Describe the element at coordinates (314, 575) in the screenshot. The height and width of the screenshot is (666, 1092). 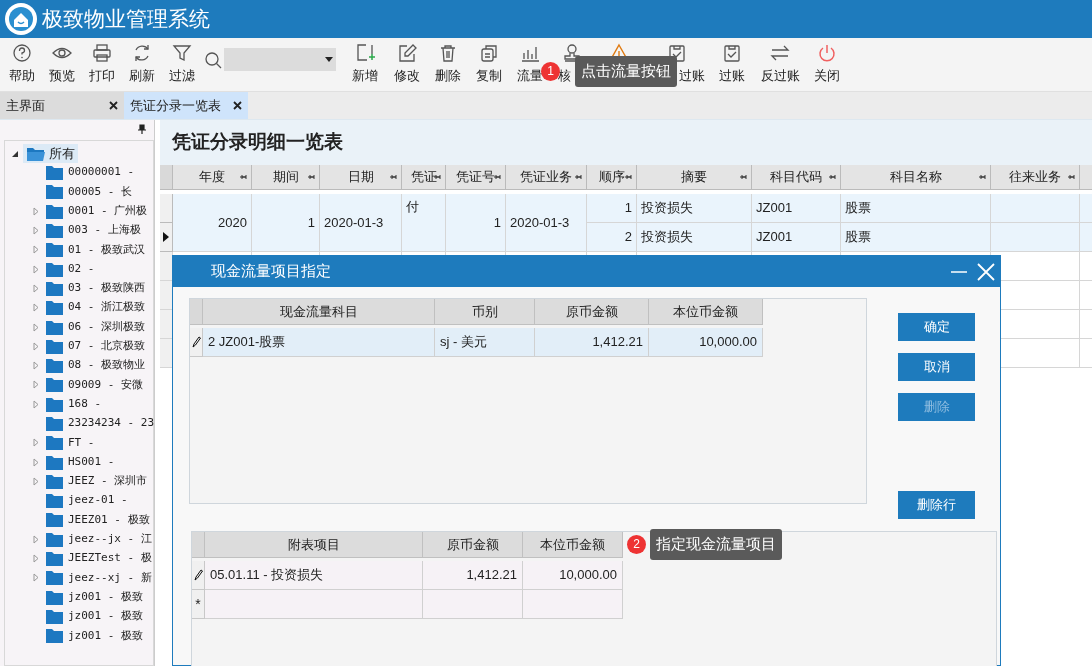
I see `table-cell: 05.01.11 - 投资损失` at that location.